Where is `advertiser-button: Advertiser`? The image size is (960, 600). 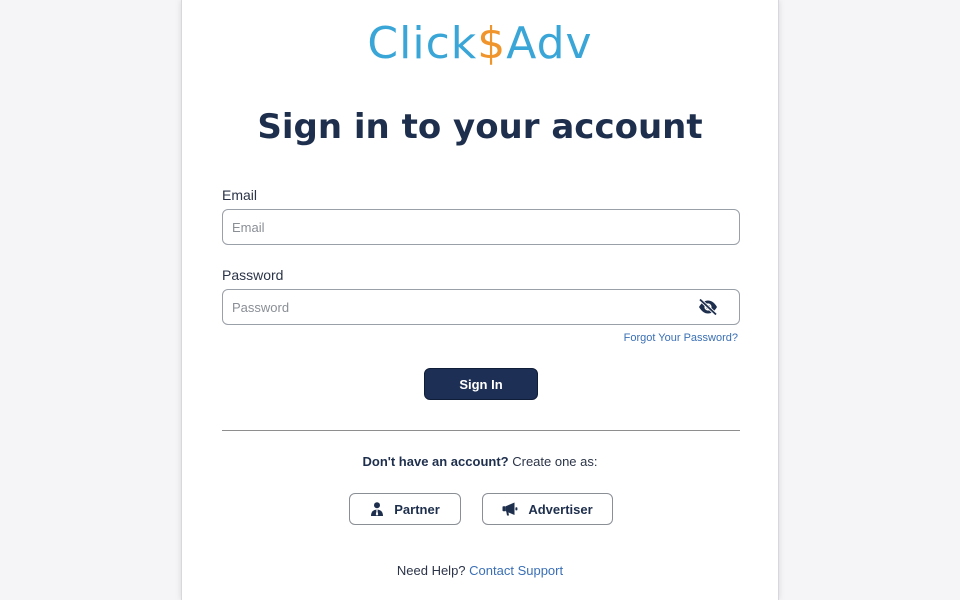
advertiser-button: Advertiser is located at coordinates (547, 509).